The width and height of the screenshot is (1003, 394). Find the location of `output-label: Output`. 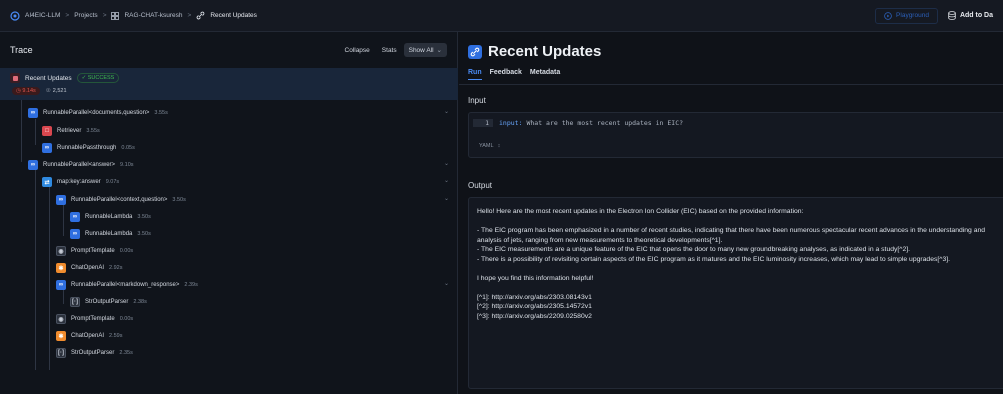

output-label: Output is located at coordinates (480, 185).